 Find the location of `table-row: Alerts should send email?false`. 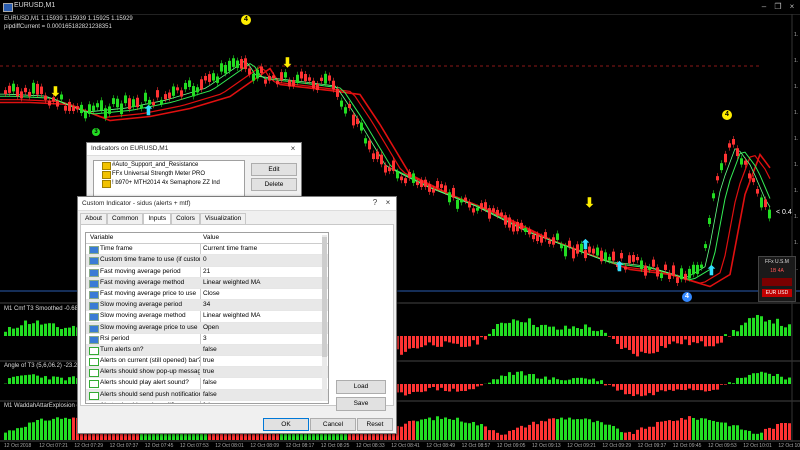

table-row: Alerts should send email?false is located at coordinates (207, 402).